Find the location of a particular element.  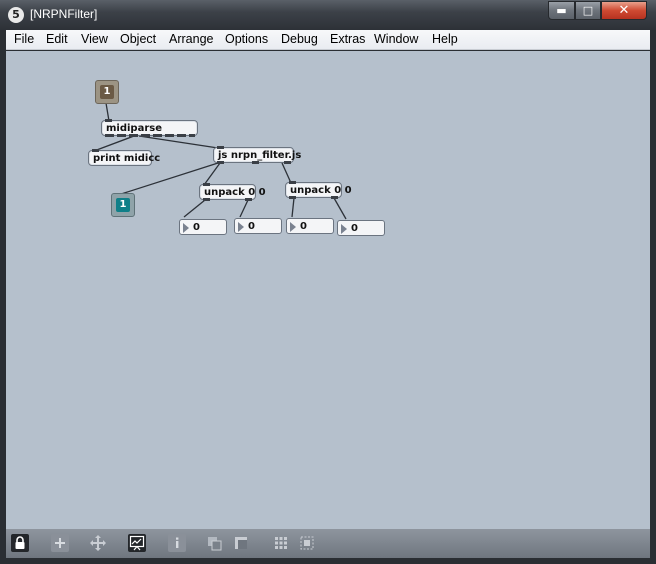

unpack-right-object: unpack 0 0 is located at coordinates (318, 190).